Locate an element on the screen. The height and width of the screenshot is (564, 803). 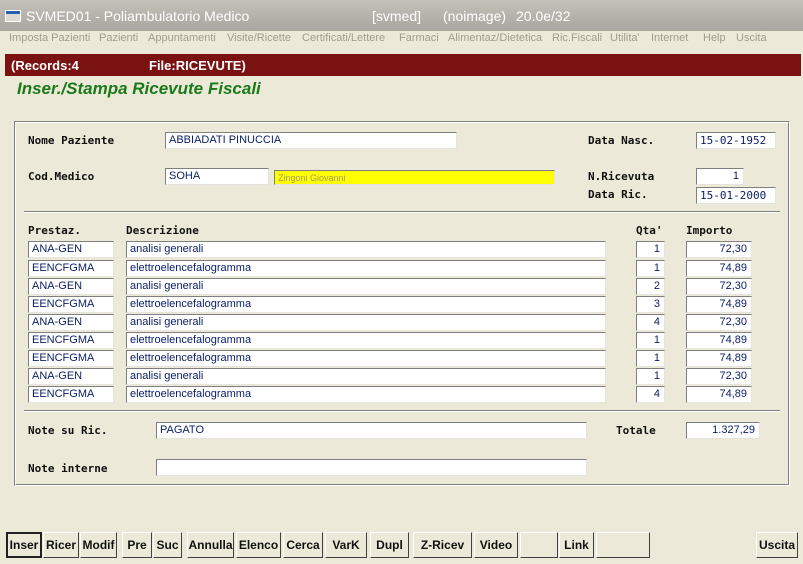
dupl-button: Dupl is located at coordinates (389, 545).